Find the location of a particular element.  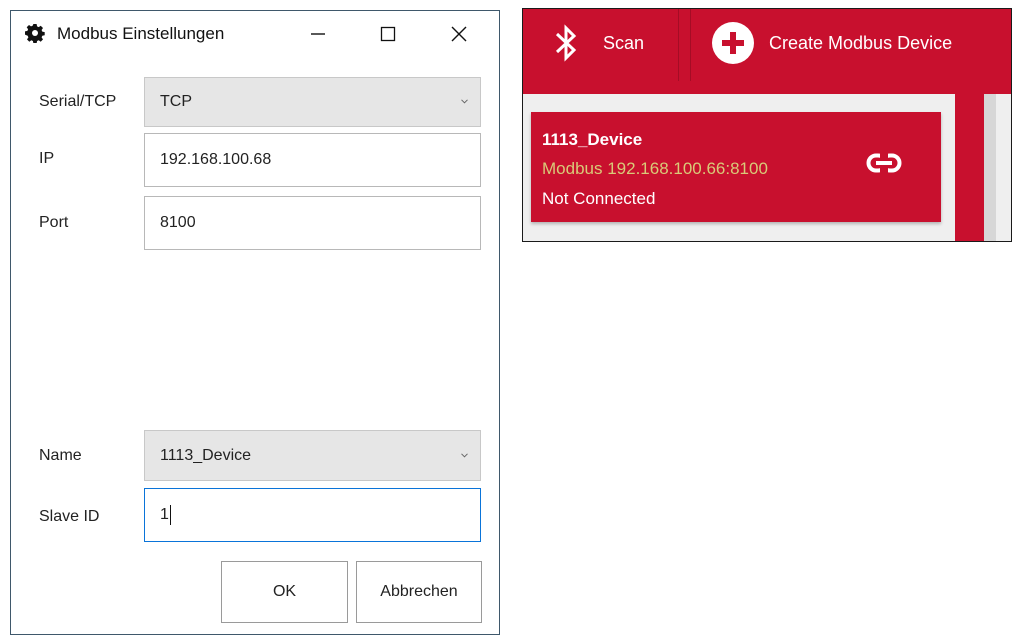

device-address: Modbus 192.168.100.66:8100 is located at coordinates (655, 168).